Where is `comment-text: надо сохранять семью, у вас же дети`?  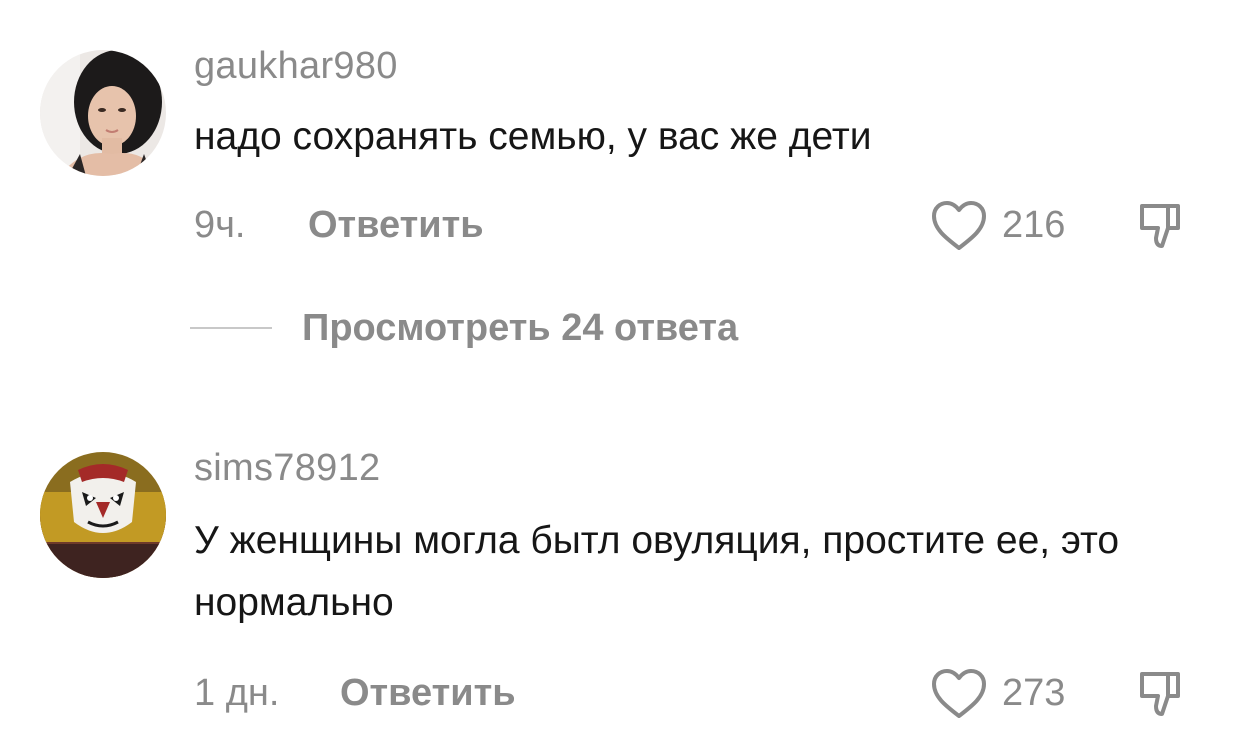
comment-text: надо сохранять семью, у вас же дети is located at coordinates (533, 136).